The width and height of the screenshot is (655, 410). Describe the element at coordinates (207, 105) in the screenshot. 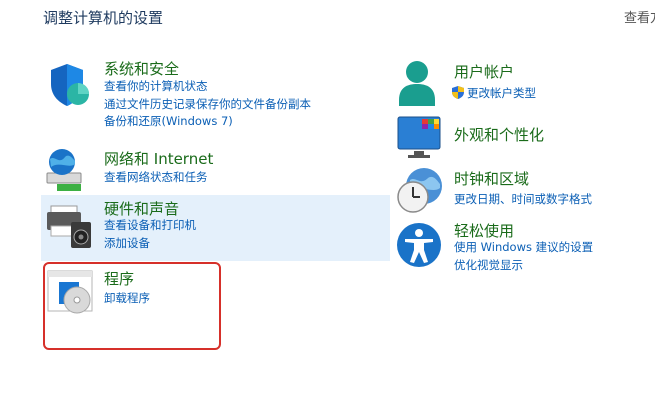

I see `link-file-history-backup: 通过文件历史记录保存你的文件备份副本` at that location.